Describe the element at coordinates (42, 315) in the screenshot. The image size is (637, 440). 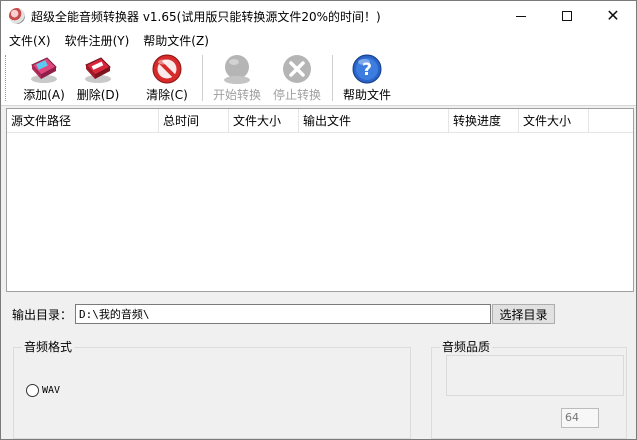
I see `output-dir-label: 输出目录：` at that location.